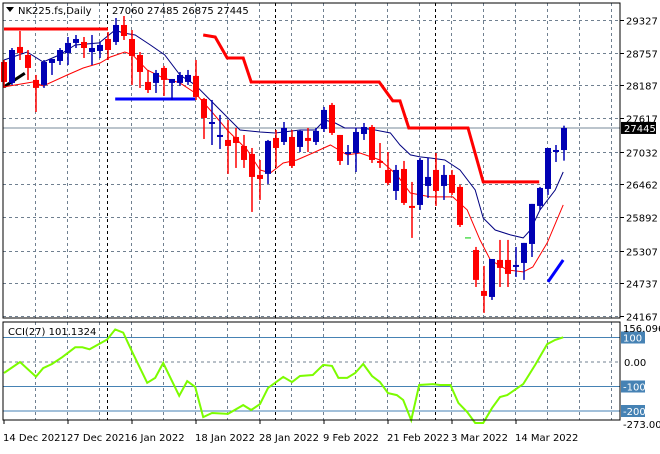 The height and width of the screenshot is (454, 660). I want to click on price-tick-label: 25307, so click(642, 253).